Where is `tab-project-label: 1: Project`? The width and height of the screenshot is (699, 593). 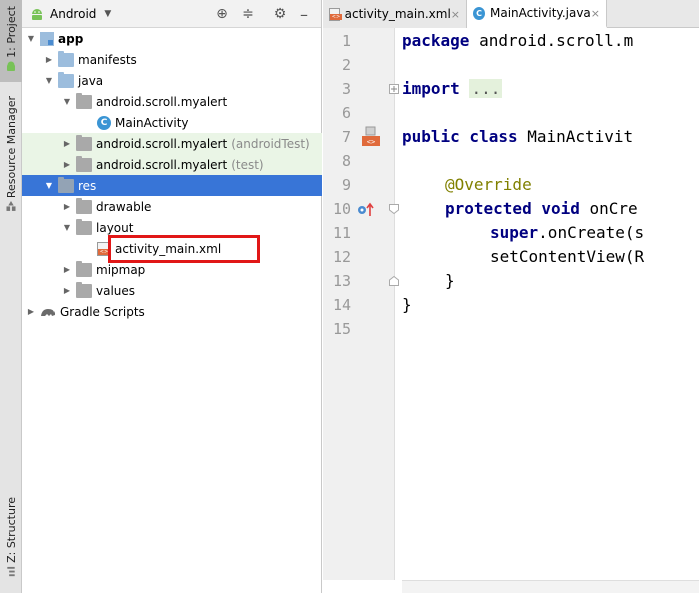
tab-project-label: 1: Project is located at coordinates (11, 32).